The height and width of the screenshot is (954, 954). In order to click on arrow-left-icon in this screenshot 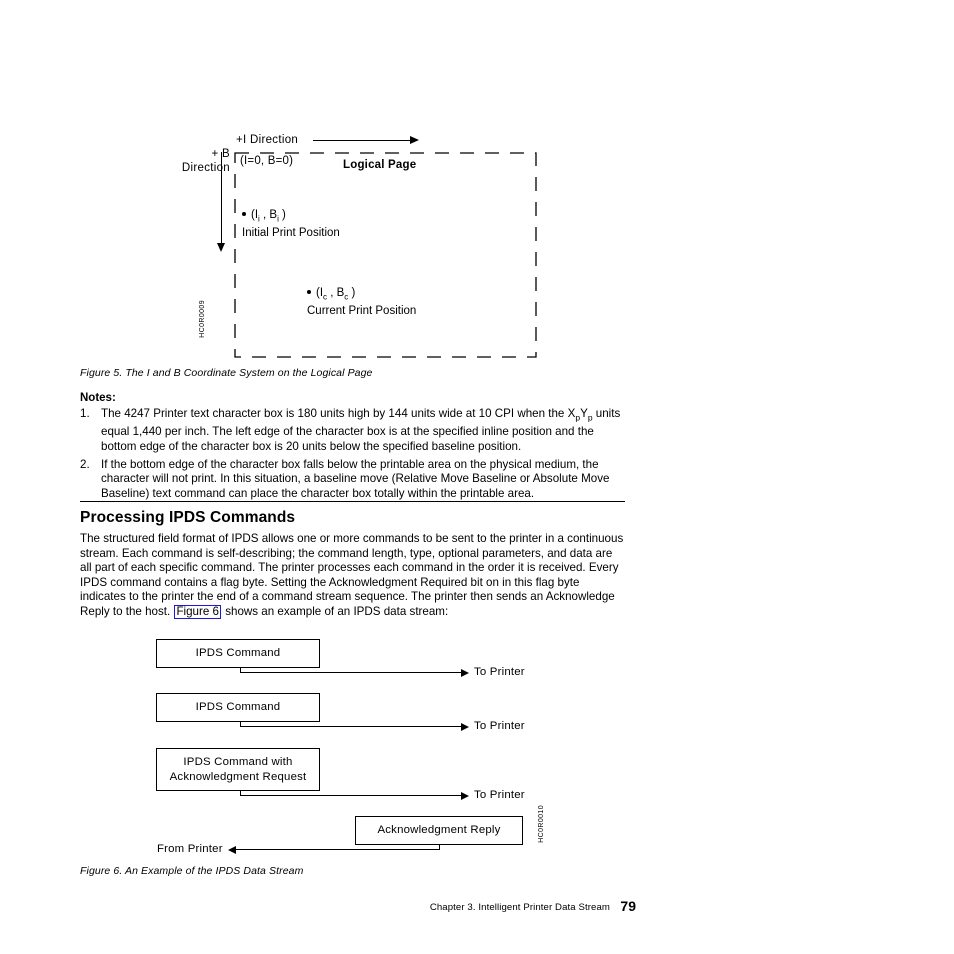, I will do `click(232, 849)`.